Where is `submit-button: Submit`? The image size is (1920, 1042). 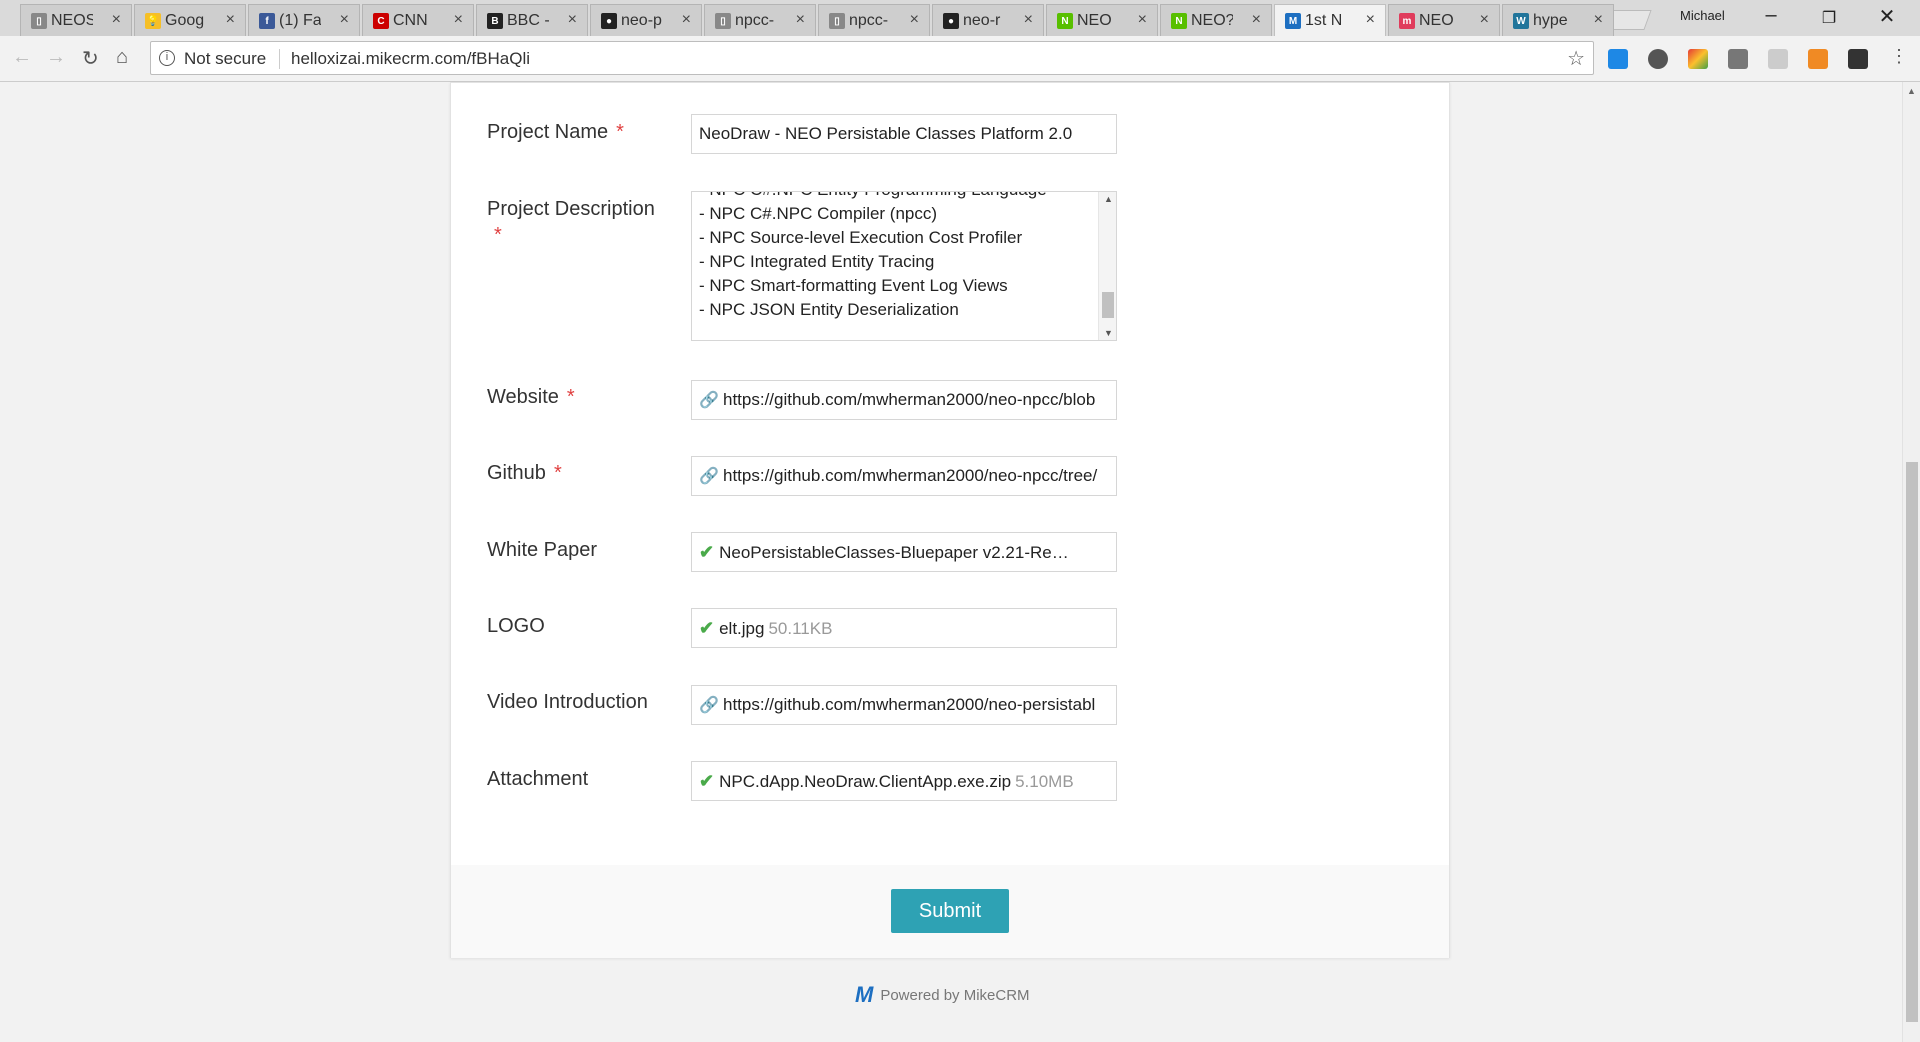 submit-button: Submit is located at coordinates (950, 911).